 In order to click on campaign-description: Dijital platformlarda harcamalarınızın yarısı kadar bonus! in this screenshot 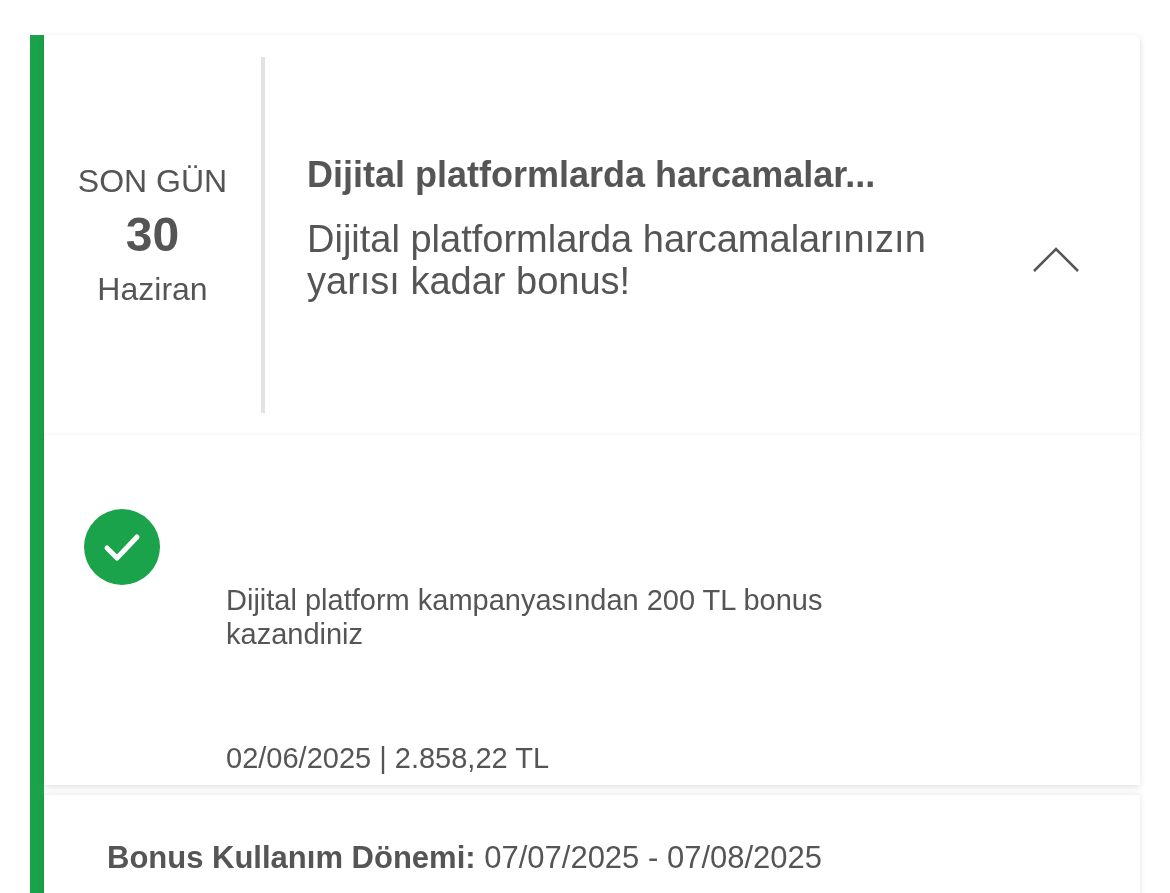, I will do `click(617, 260)`.